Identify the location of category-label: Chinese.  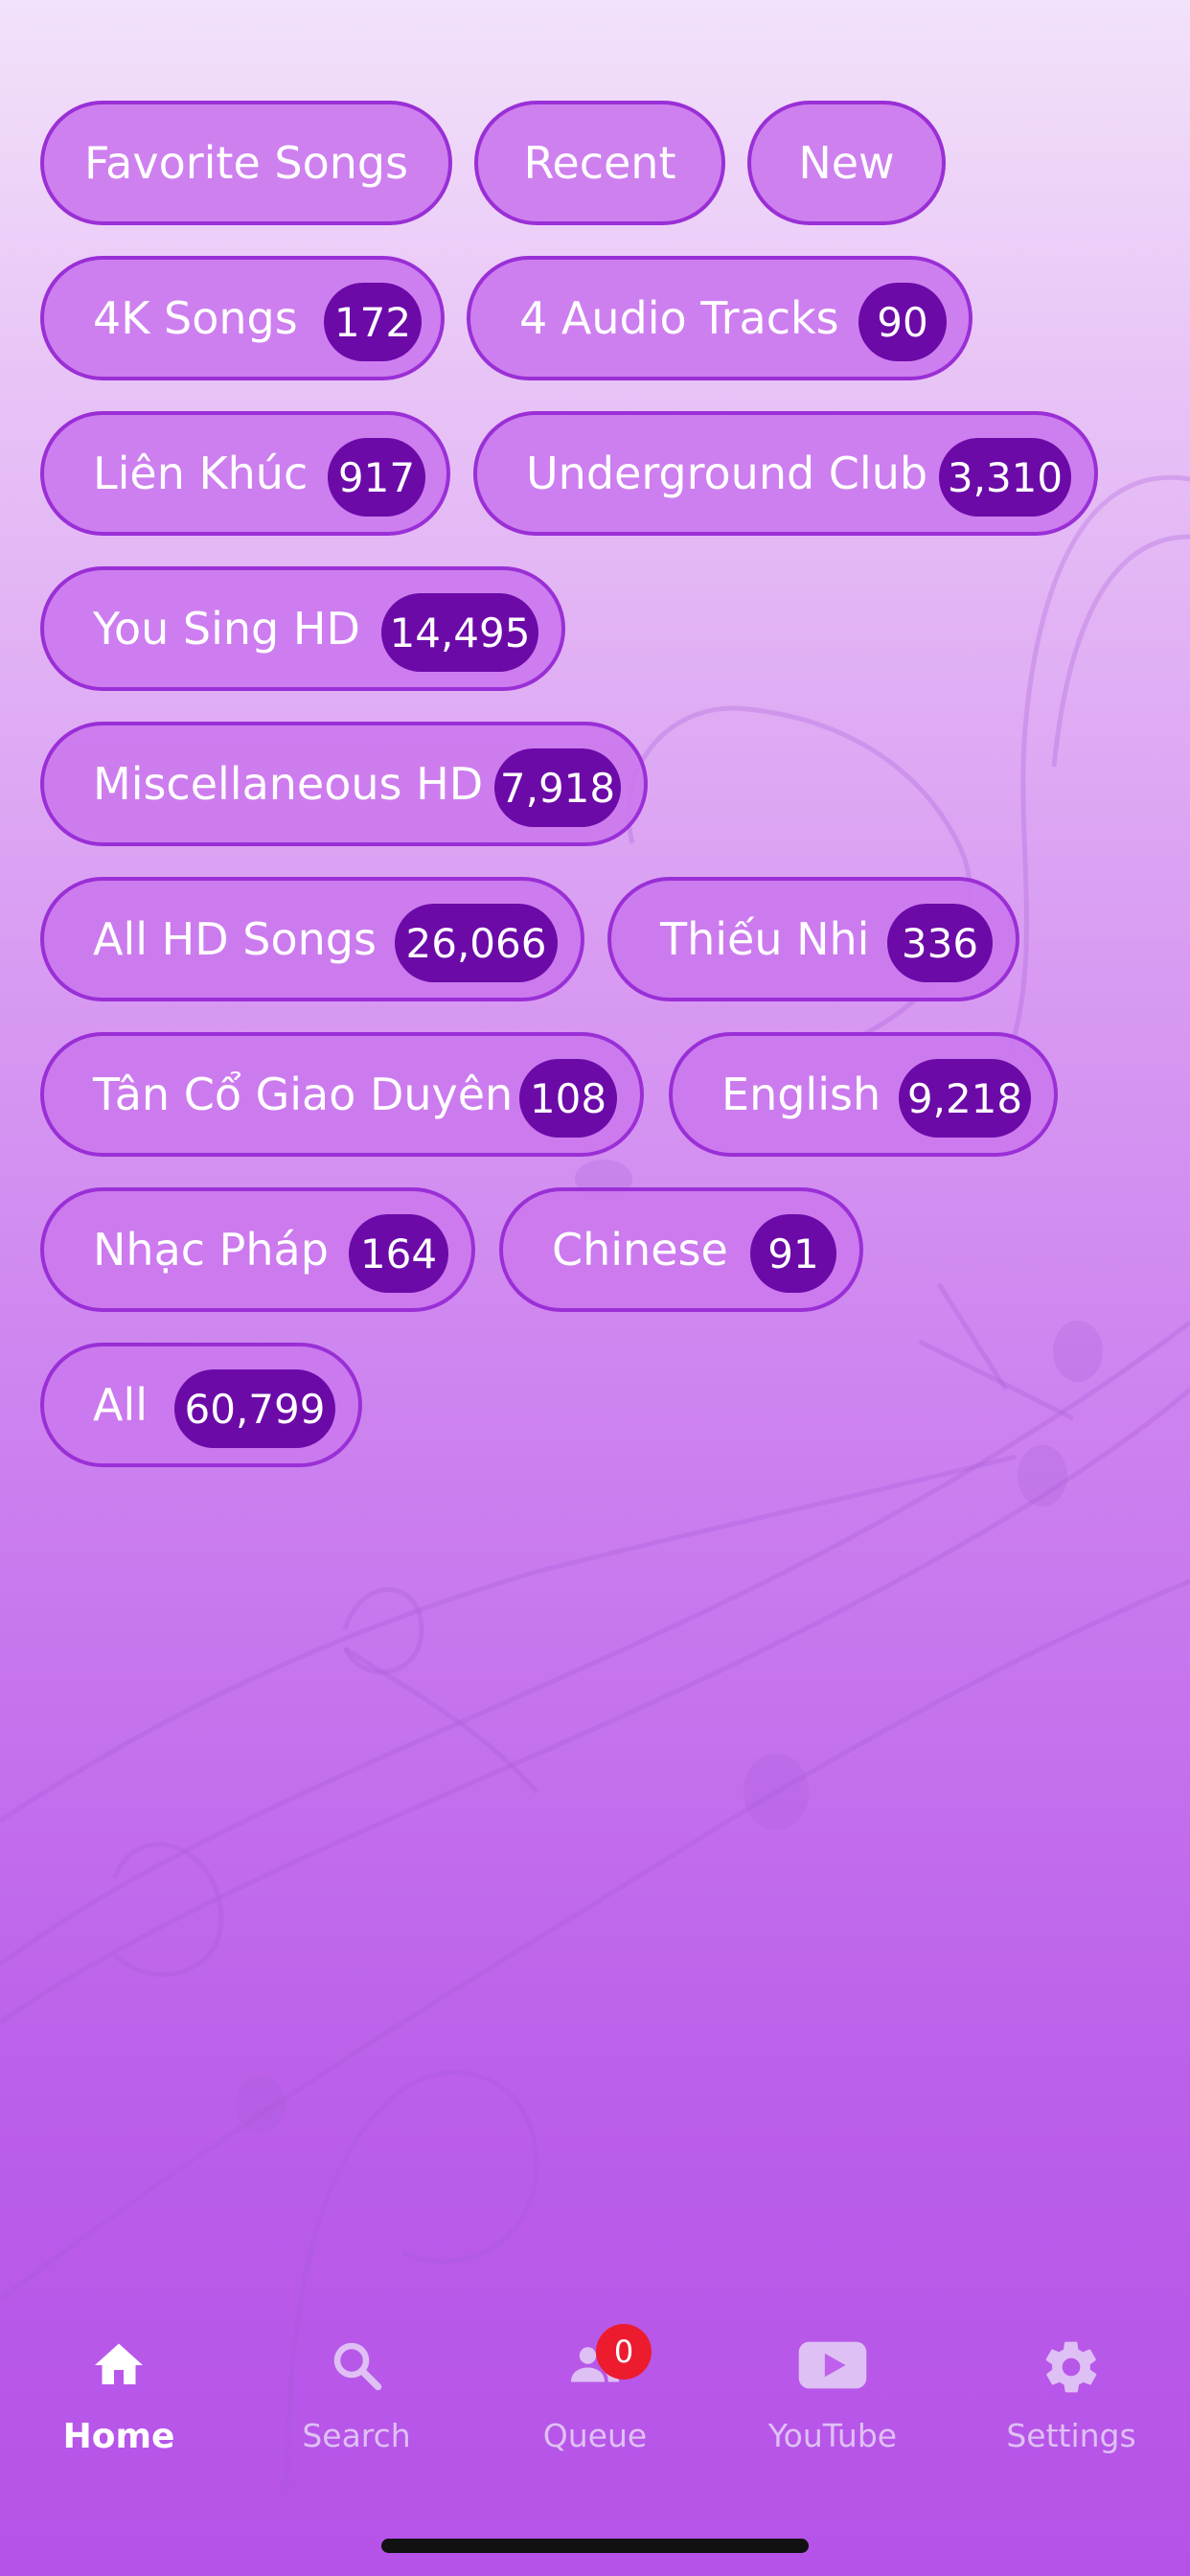
(640, 1250).